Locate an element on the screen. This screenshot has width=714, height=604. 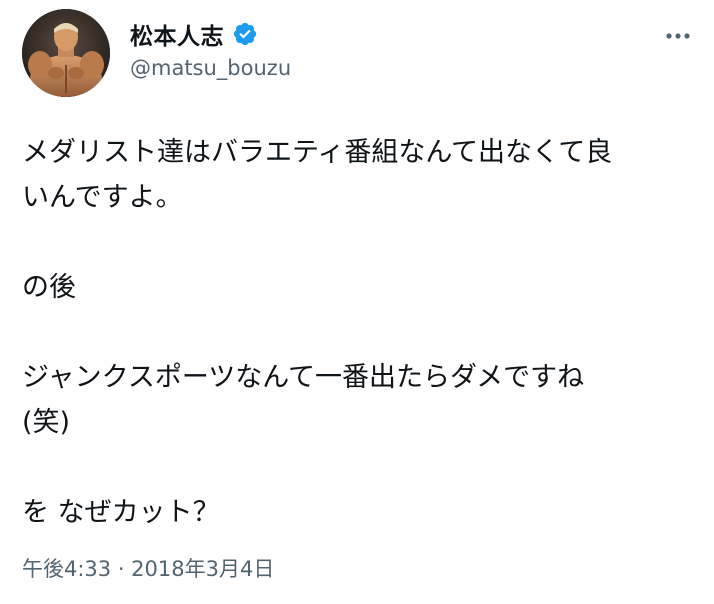
author-handle: @matsu_bouzu is located at coordinates (210, 68).